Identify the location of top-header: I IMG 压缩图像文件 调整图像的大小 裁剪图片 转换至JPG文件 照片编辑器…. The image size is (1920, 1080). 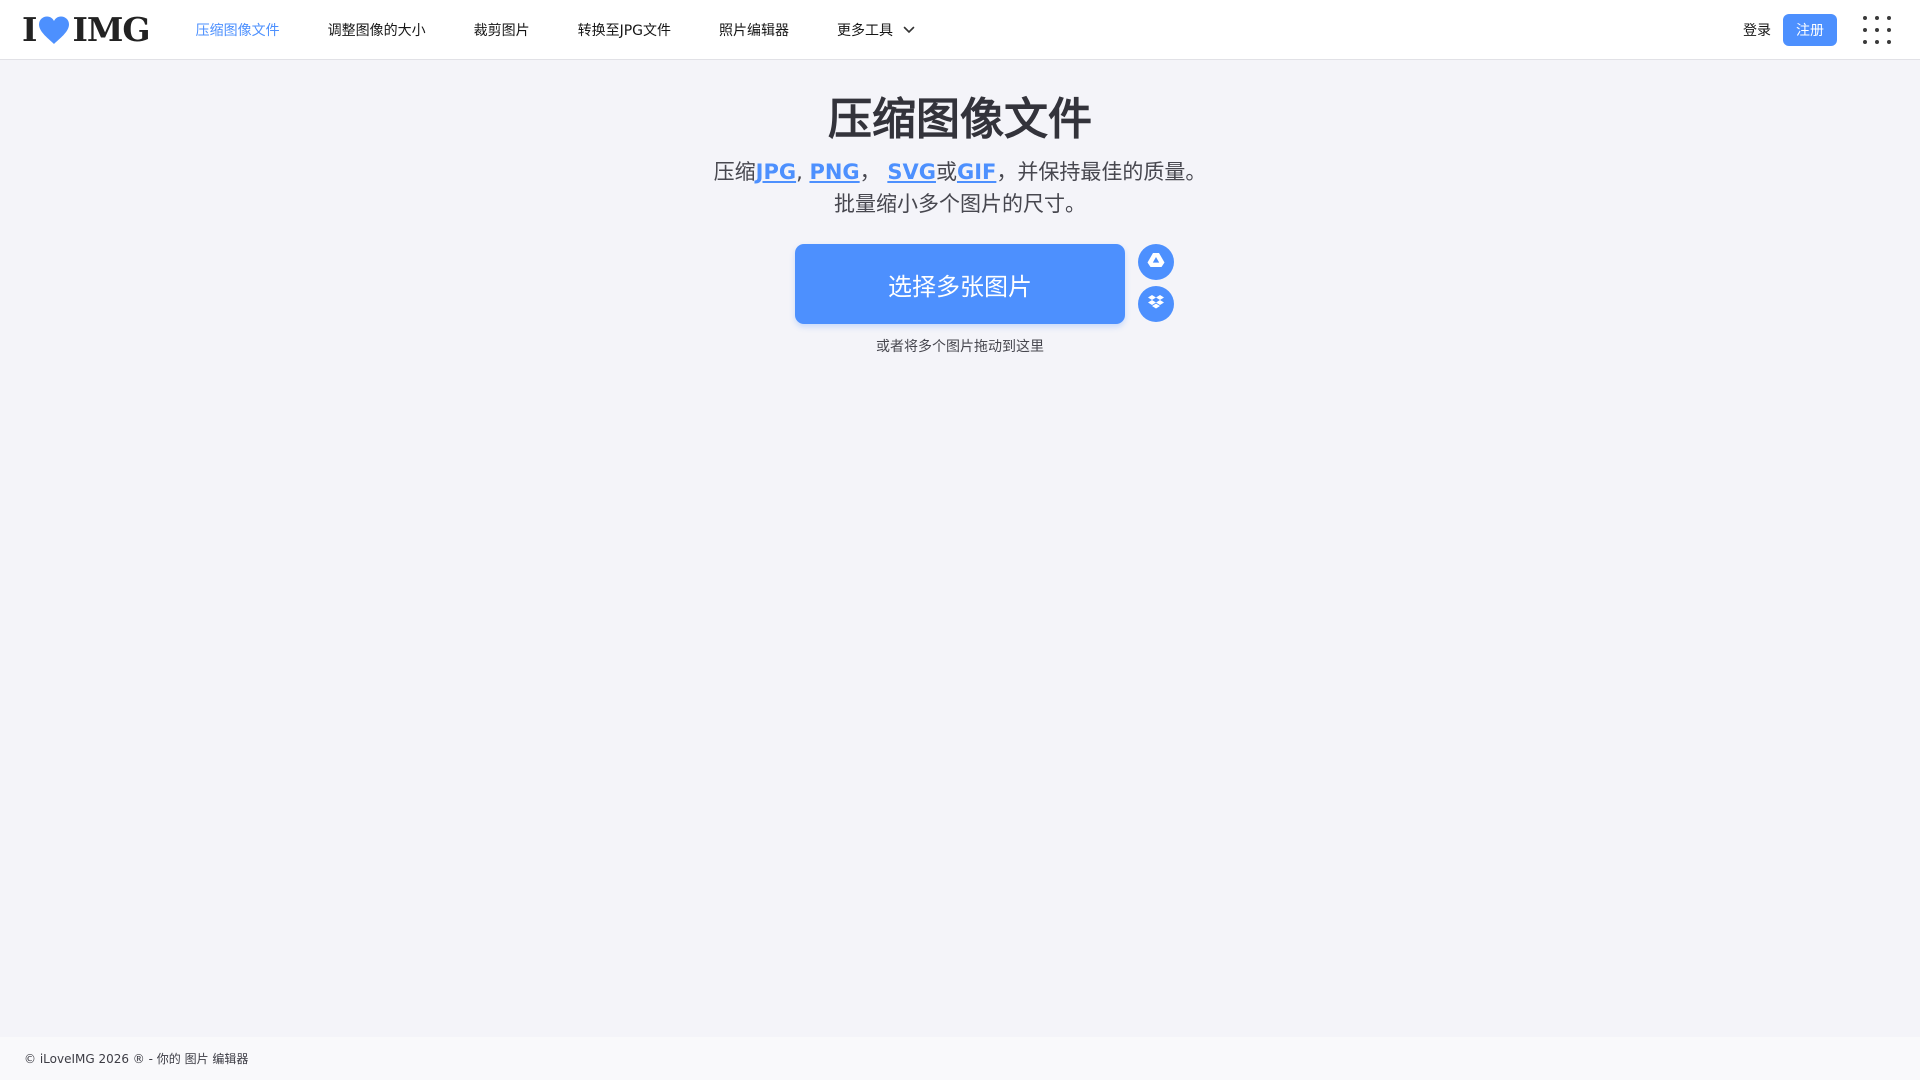
(960, 30).